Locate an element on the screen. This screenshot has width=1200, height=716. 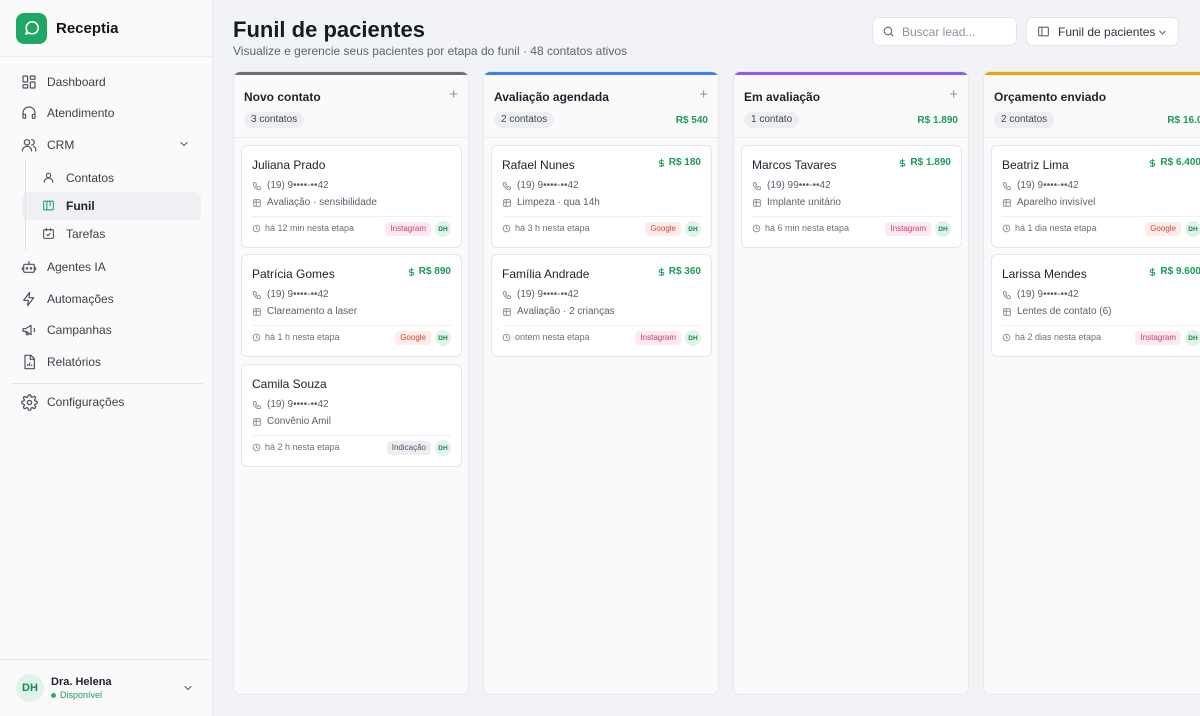
lead-value: R$ 6.400 is located at coordinates (1174, 162).